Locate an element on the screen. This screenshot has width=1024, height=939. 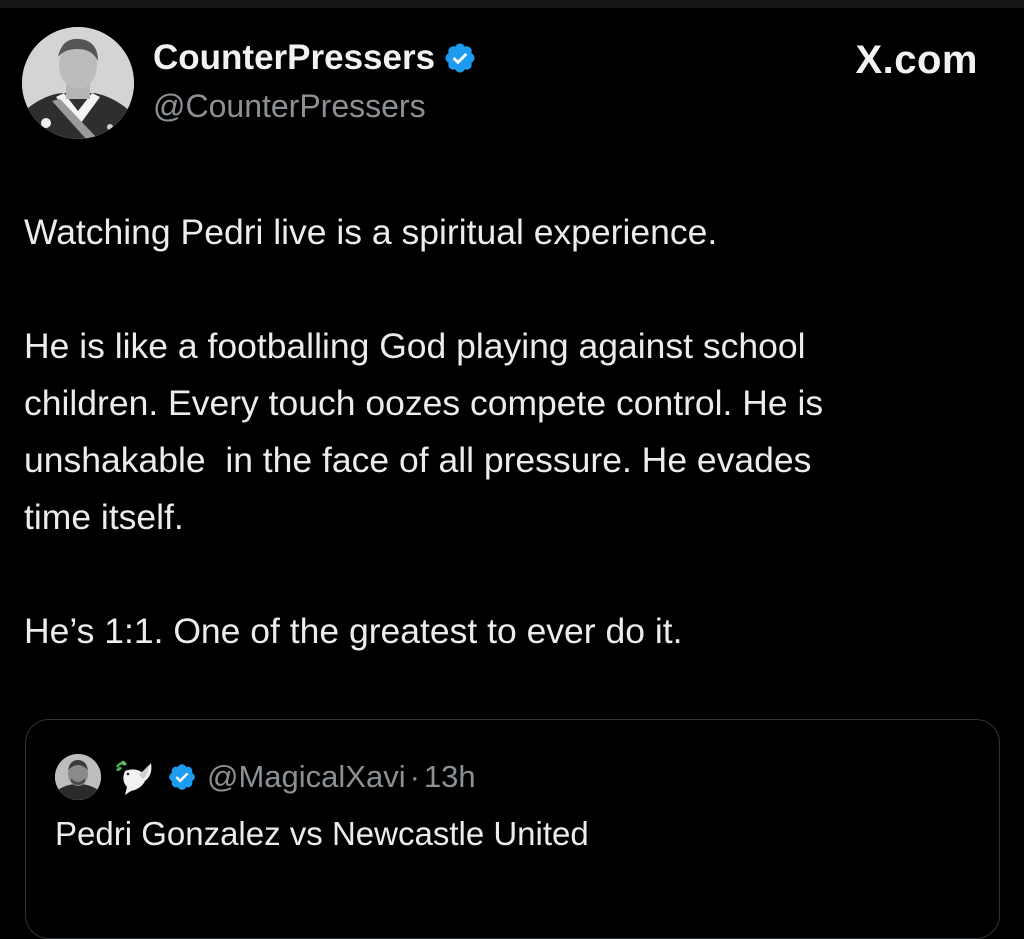
quoted-tweet-timestamp: 13h is located at coordinates (450, 777).